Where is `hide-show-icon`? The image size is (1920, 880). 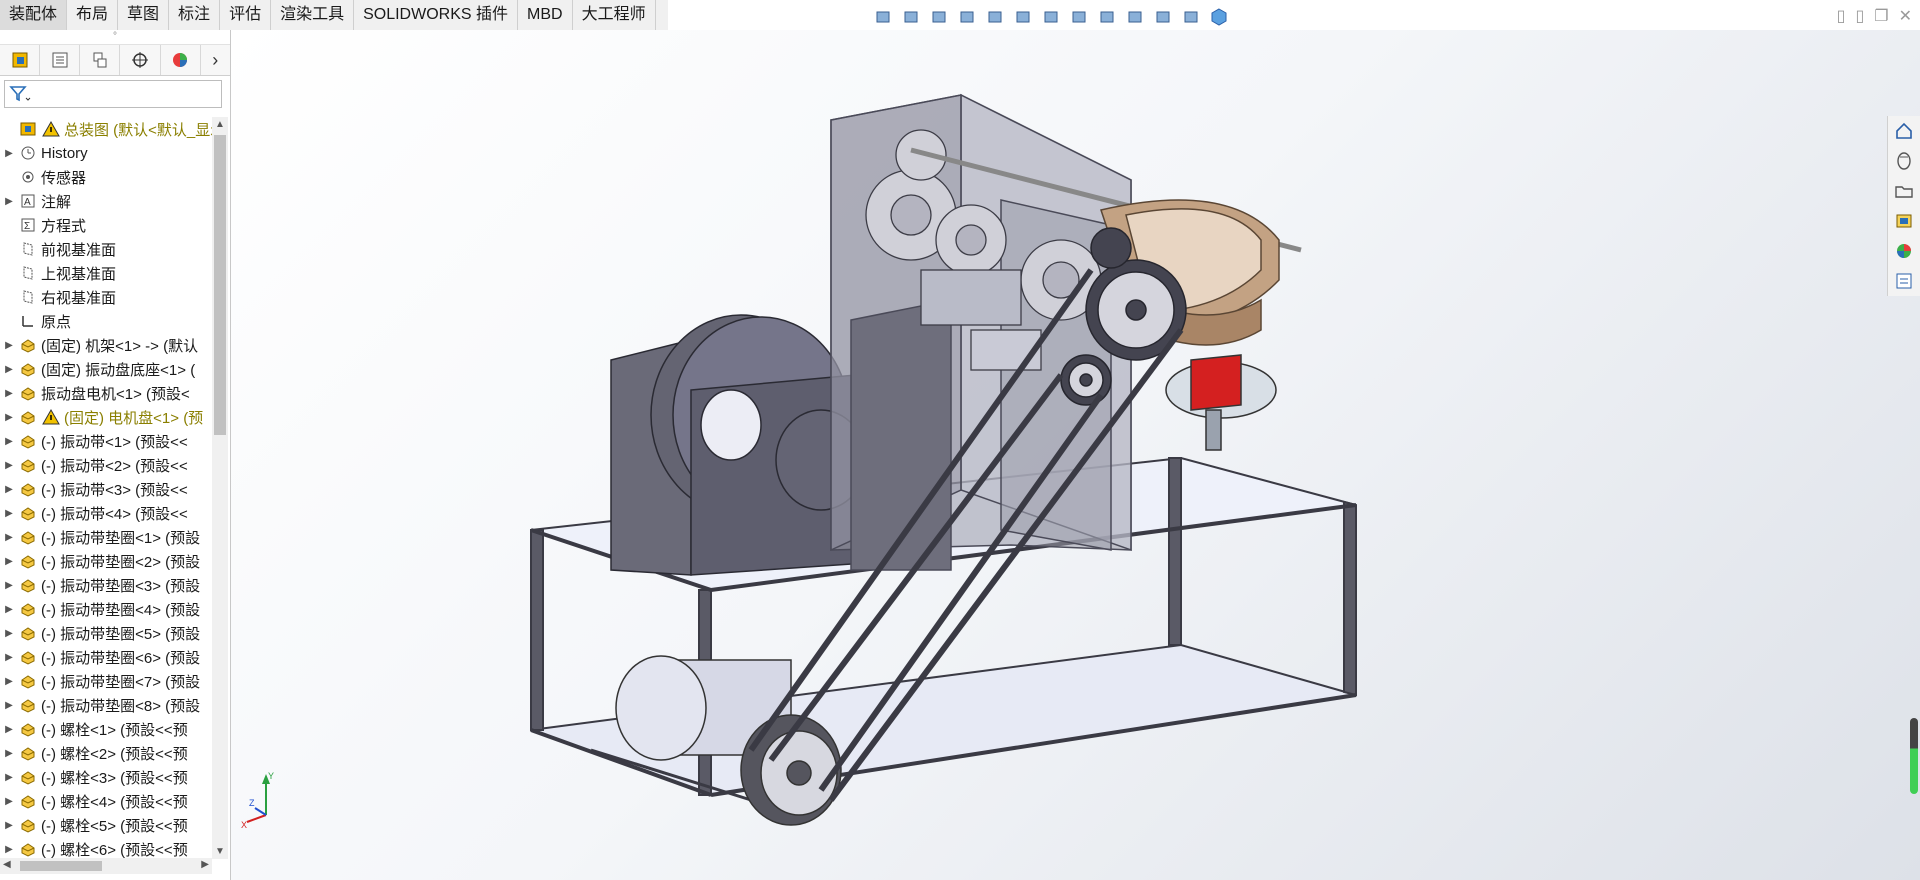
hide-show-icon is located at coordinates (1107, 17).